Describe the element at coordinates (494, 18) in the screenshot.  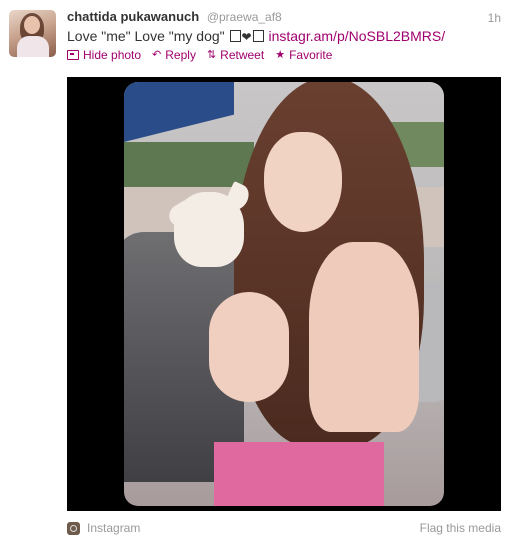
I see `tweet-time: 1h` at that location.